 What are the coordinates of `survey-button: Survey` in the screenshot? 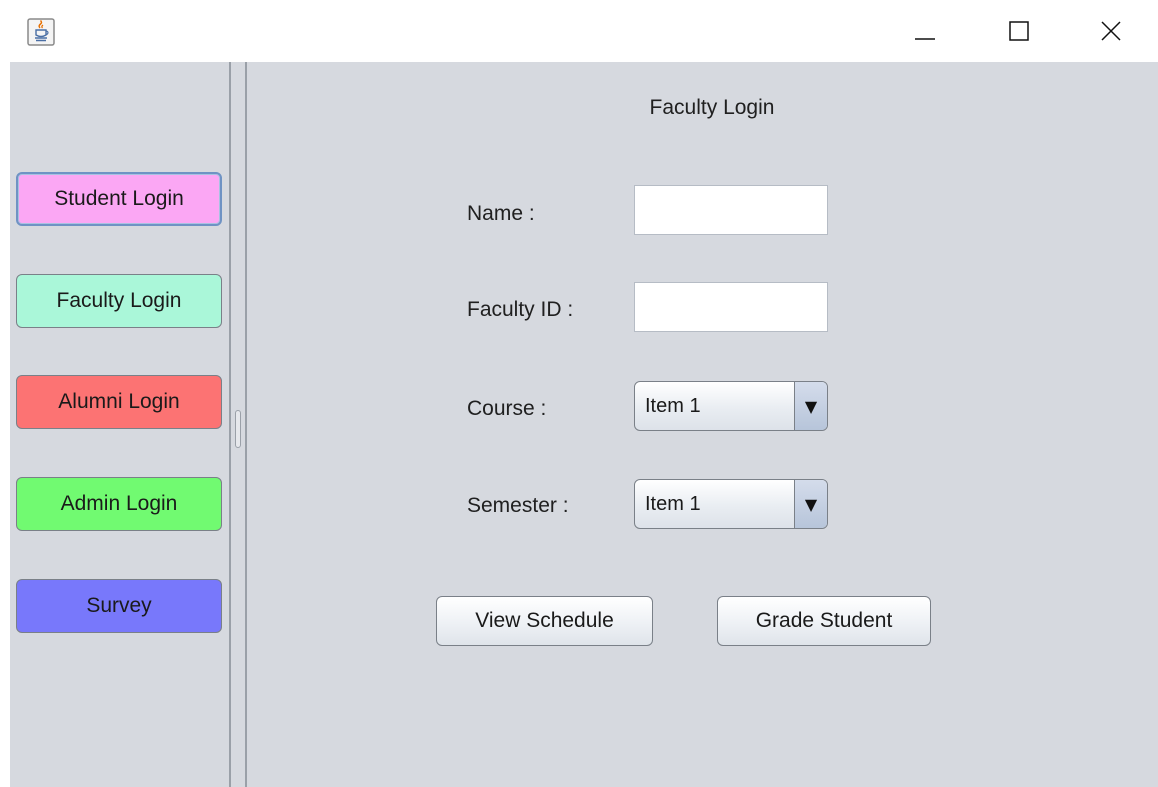 It's located at (119, 606).